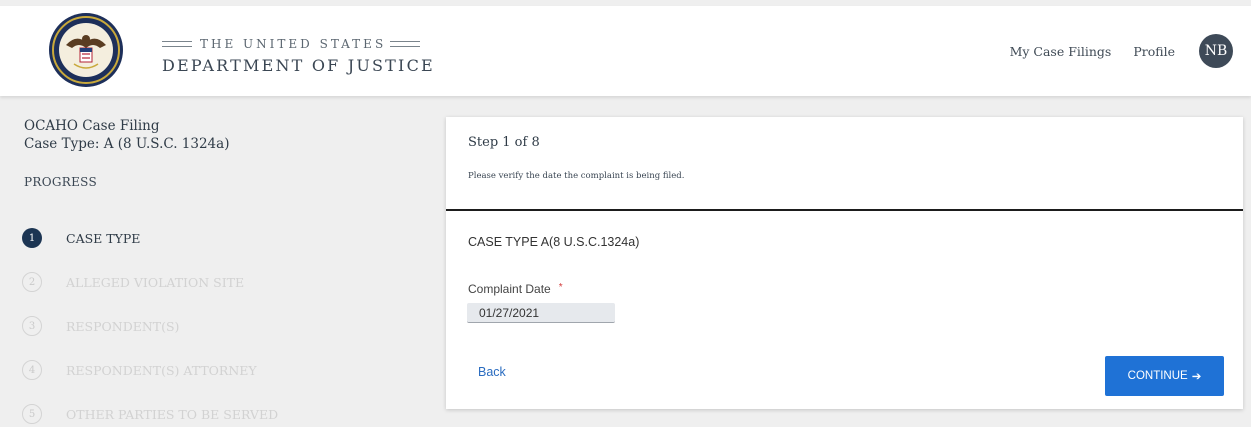  I want to click on nav-my-case-filings: My Case Filings, so click(1061, 51).